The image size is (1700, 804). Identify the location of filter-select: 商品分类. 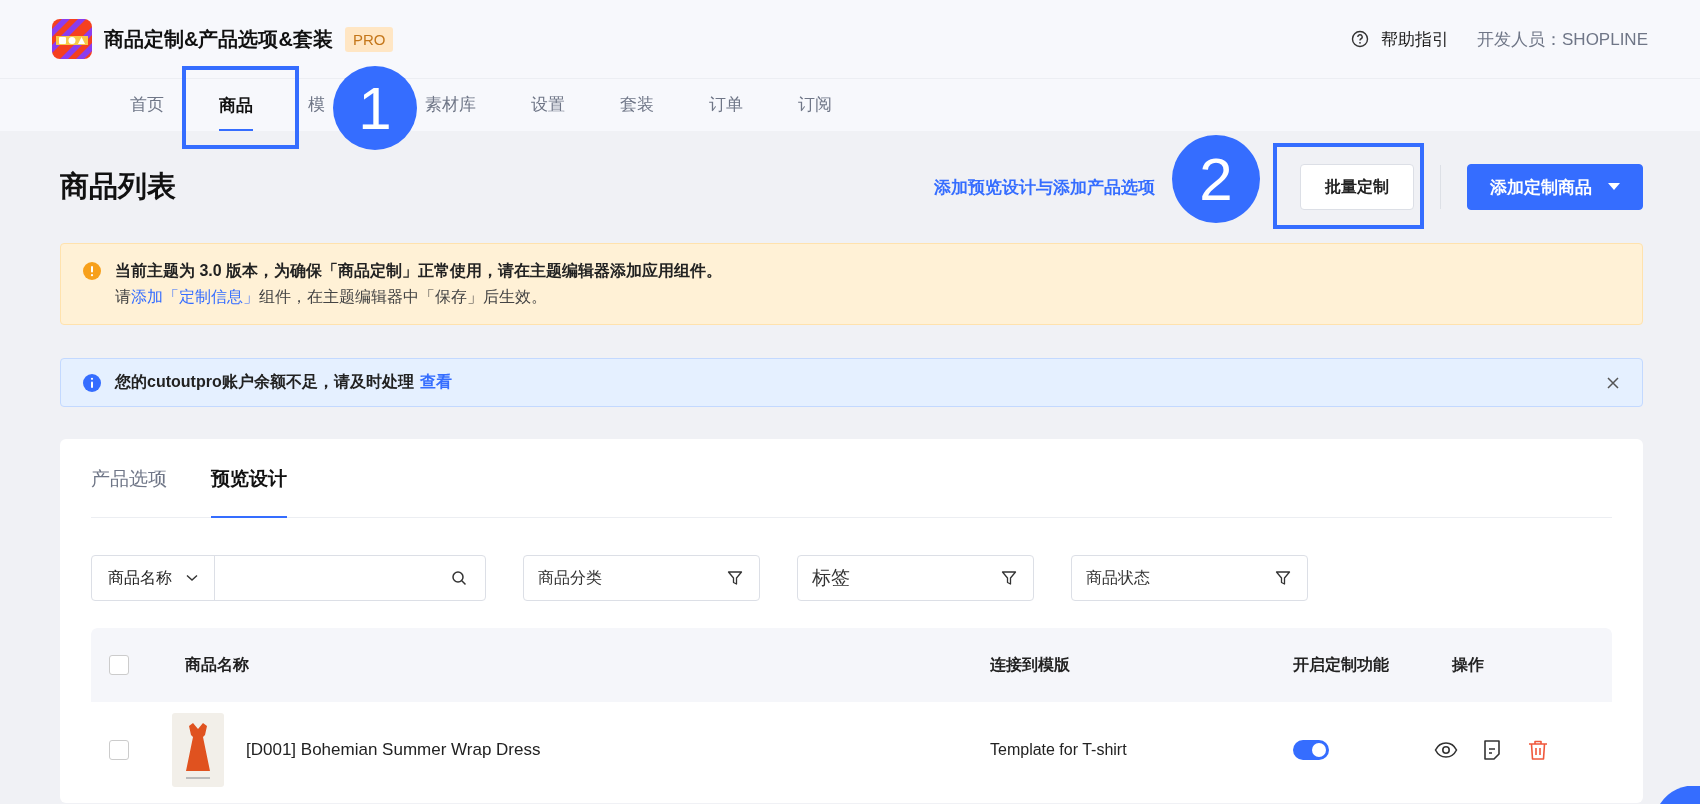
(641, 578).